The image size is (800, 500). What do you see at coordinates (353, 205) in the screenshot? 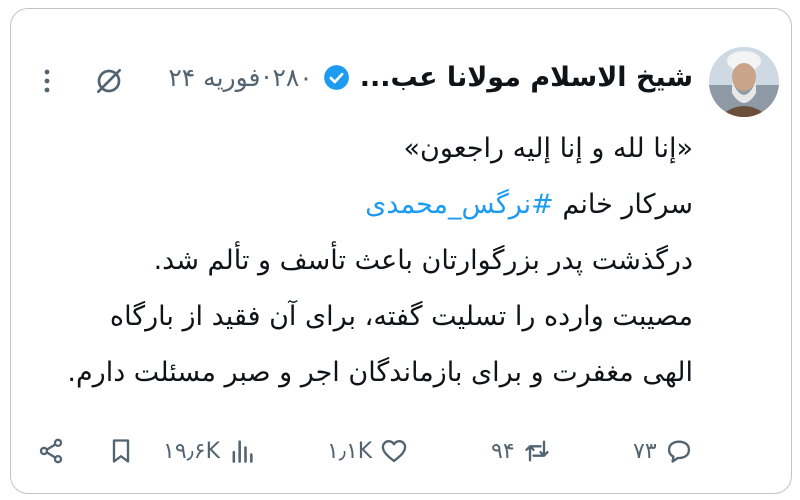
I see `tweet-line-2: سرکار خانم #نرگس_محمدی` at bounding box center [353, 205].